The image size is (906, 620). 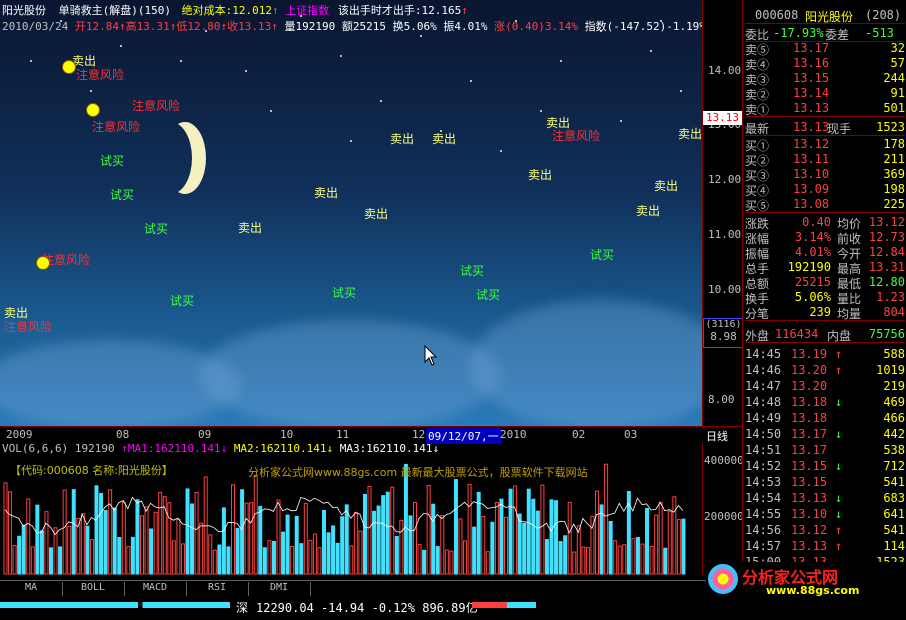 I want to click on flower-logo-icon, so click(x=723, y=579).